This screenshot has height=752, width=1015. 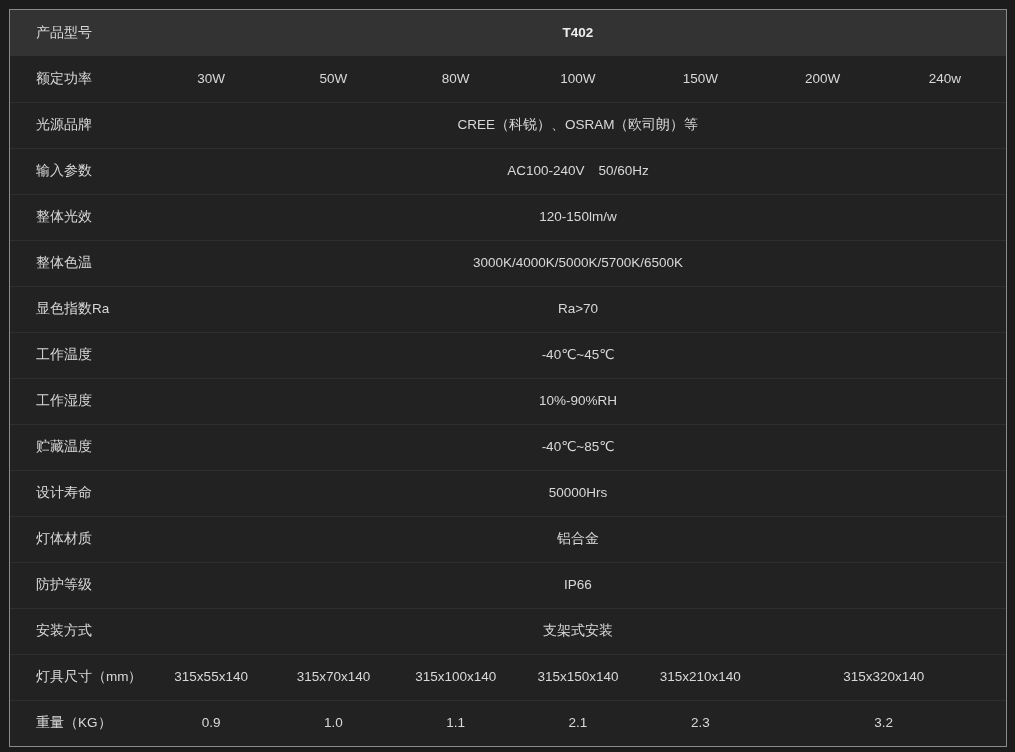 What do you see at coordinates (333, 79) in the screenshot?
I see `table-cell: 50W` at bounding box center [333, 79].